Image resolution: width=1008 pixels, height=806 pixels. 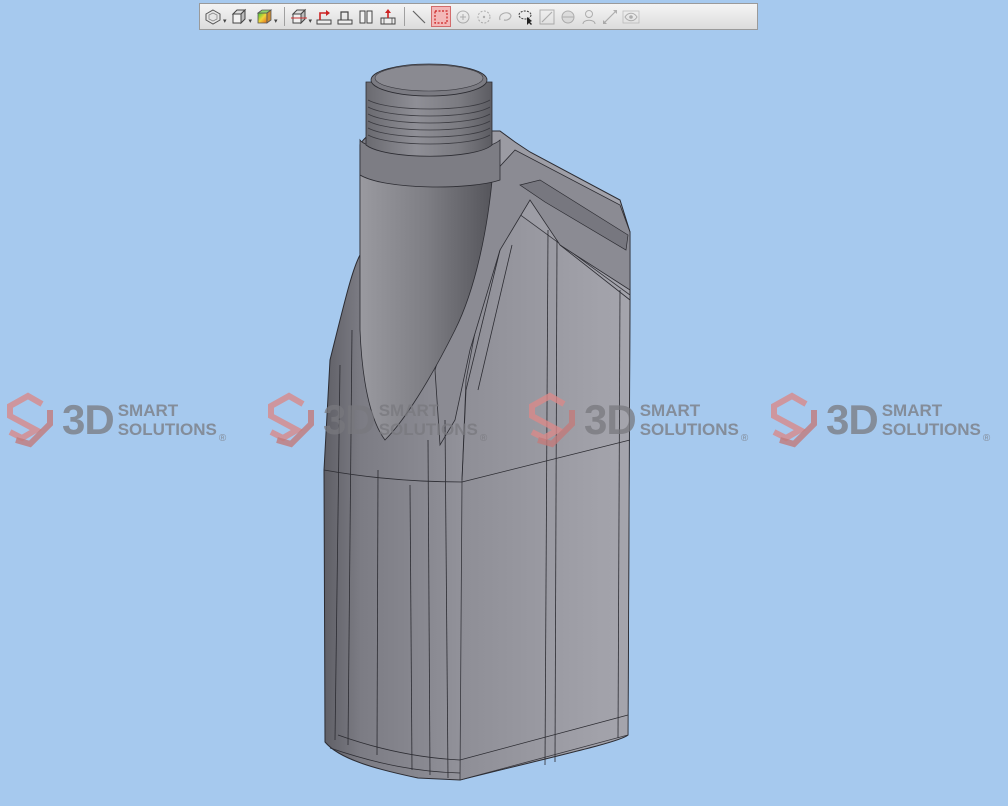 I want to click on dashed-rectangle-icon, so click(x=441, y=16).